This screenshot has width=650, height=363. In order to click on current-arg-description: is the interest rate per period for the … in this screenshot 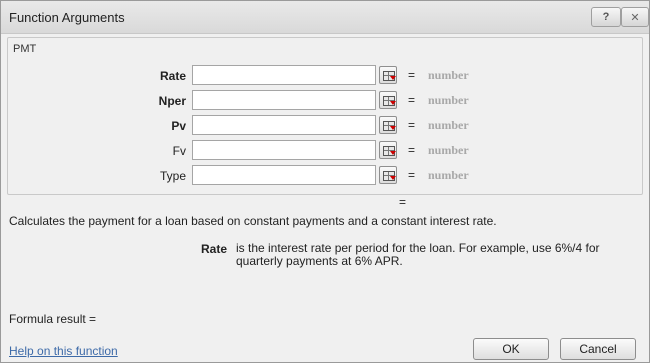, I will do `click(418, 254)`.